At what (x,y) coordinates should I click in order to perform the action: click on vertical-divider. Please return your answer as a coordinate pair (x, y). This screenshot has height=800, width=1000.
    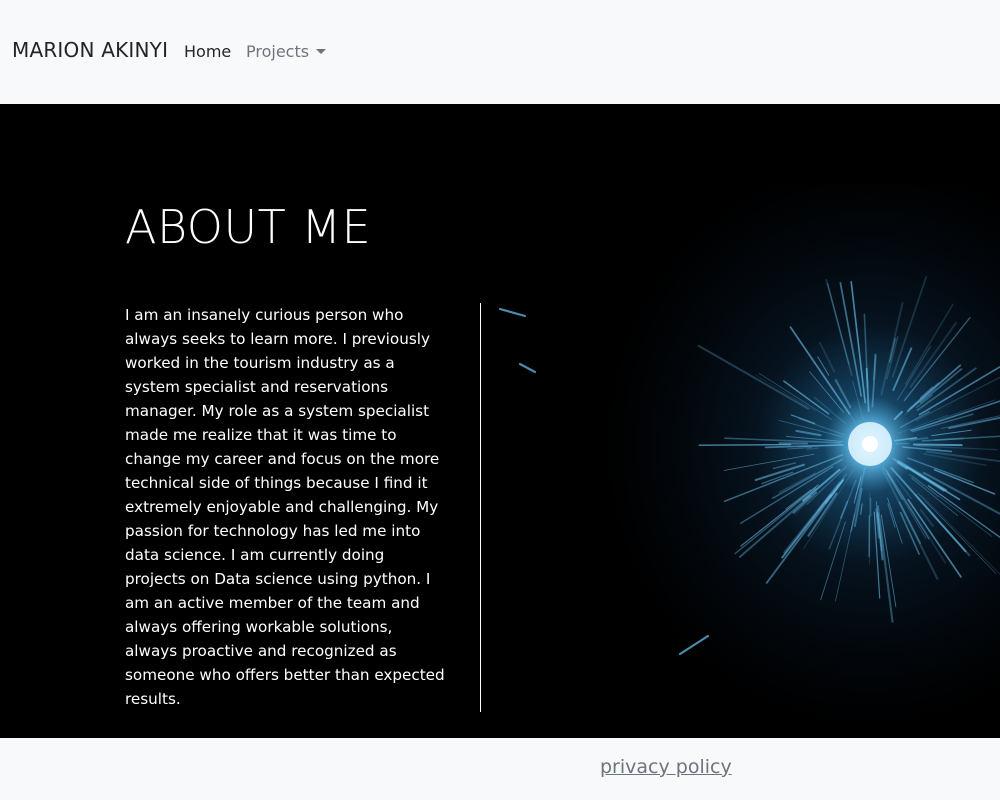
    Looking at the image, I should click on (480, 507).